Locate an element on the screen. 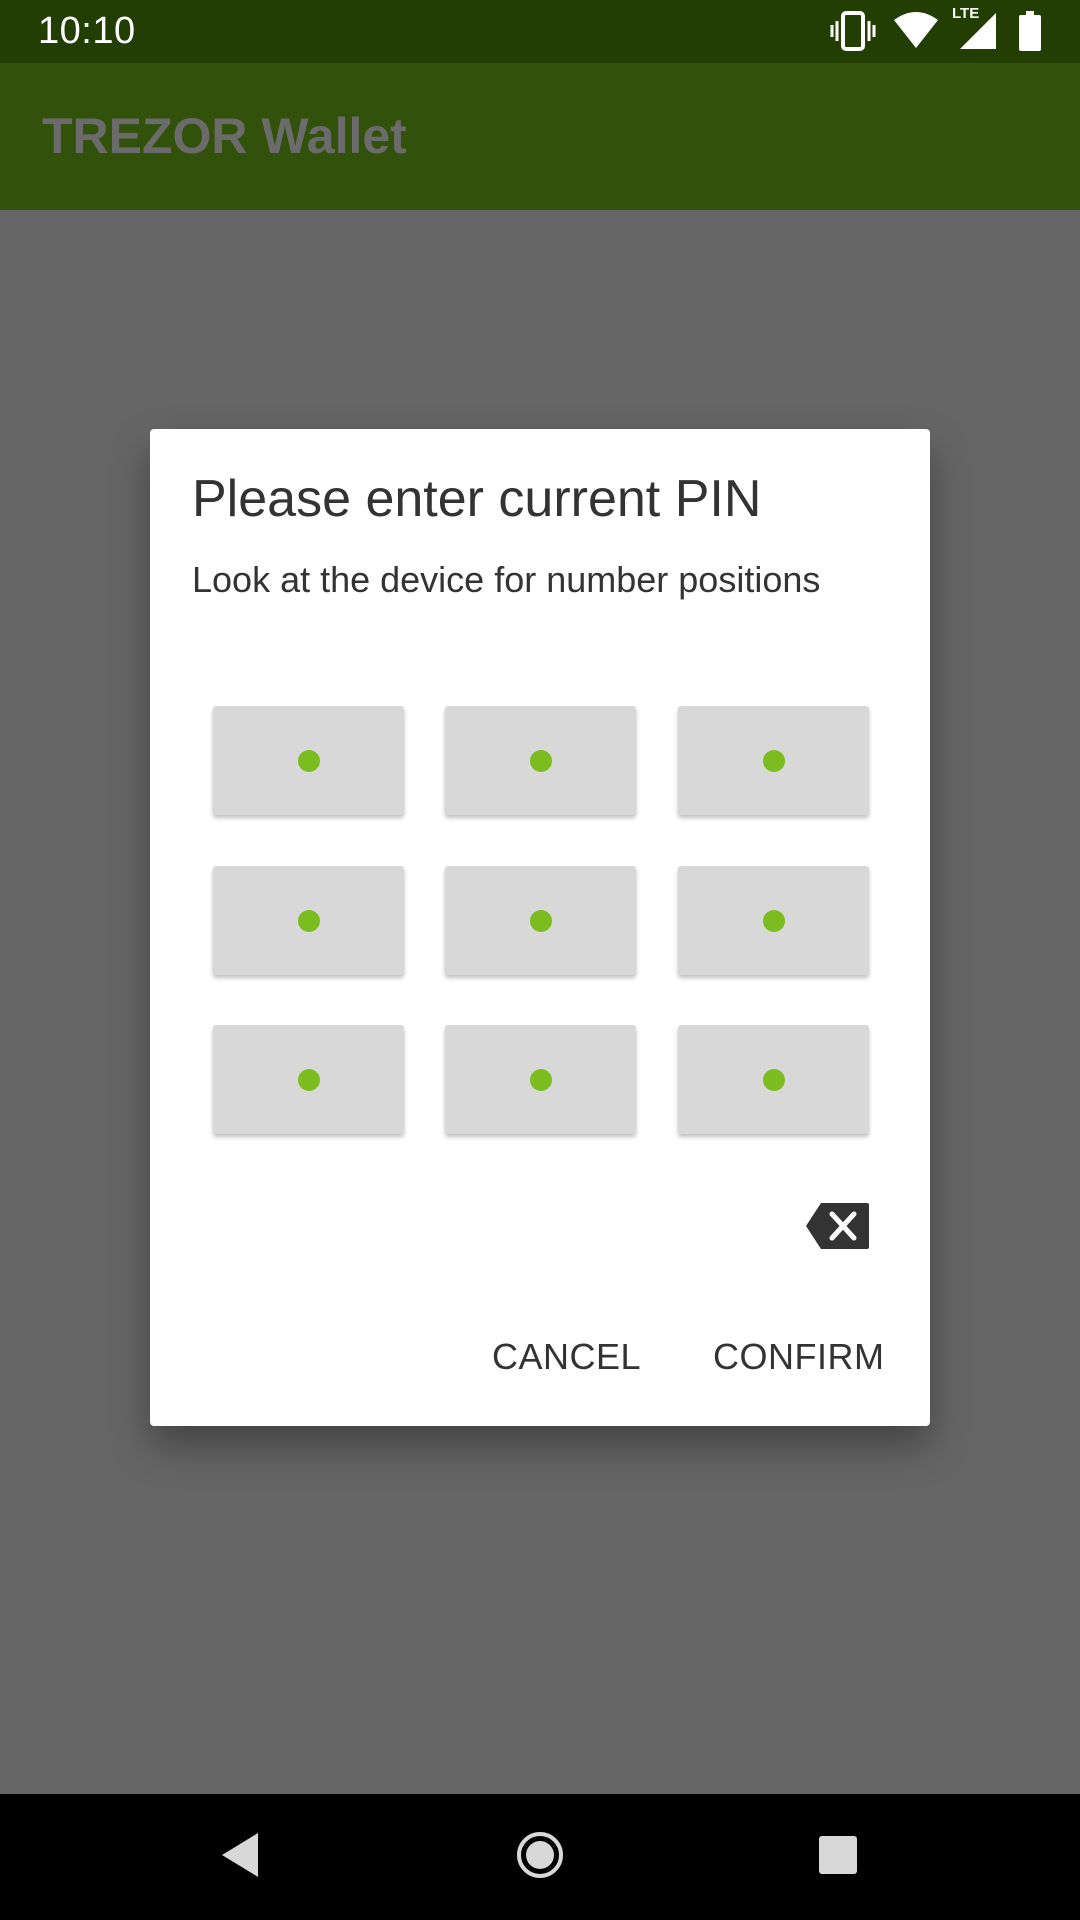 The image size is (1080, 1920). wifi-icon is located at coordinates (916, 31).